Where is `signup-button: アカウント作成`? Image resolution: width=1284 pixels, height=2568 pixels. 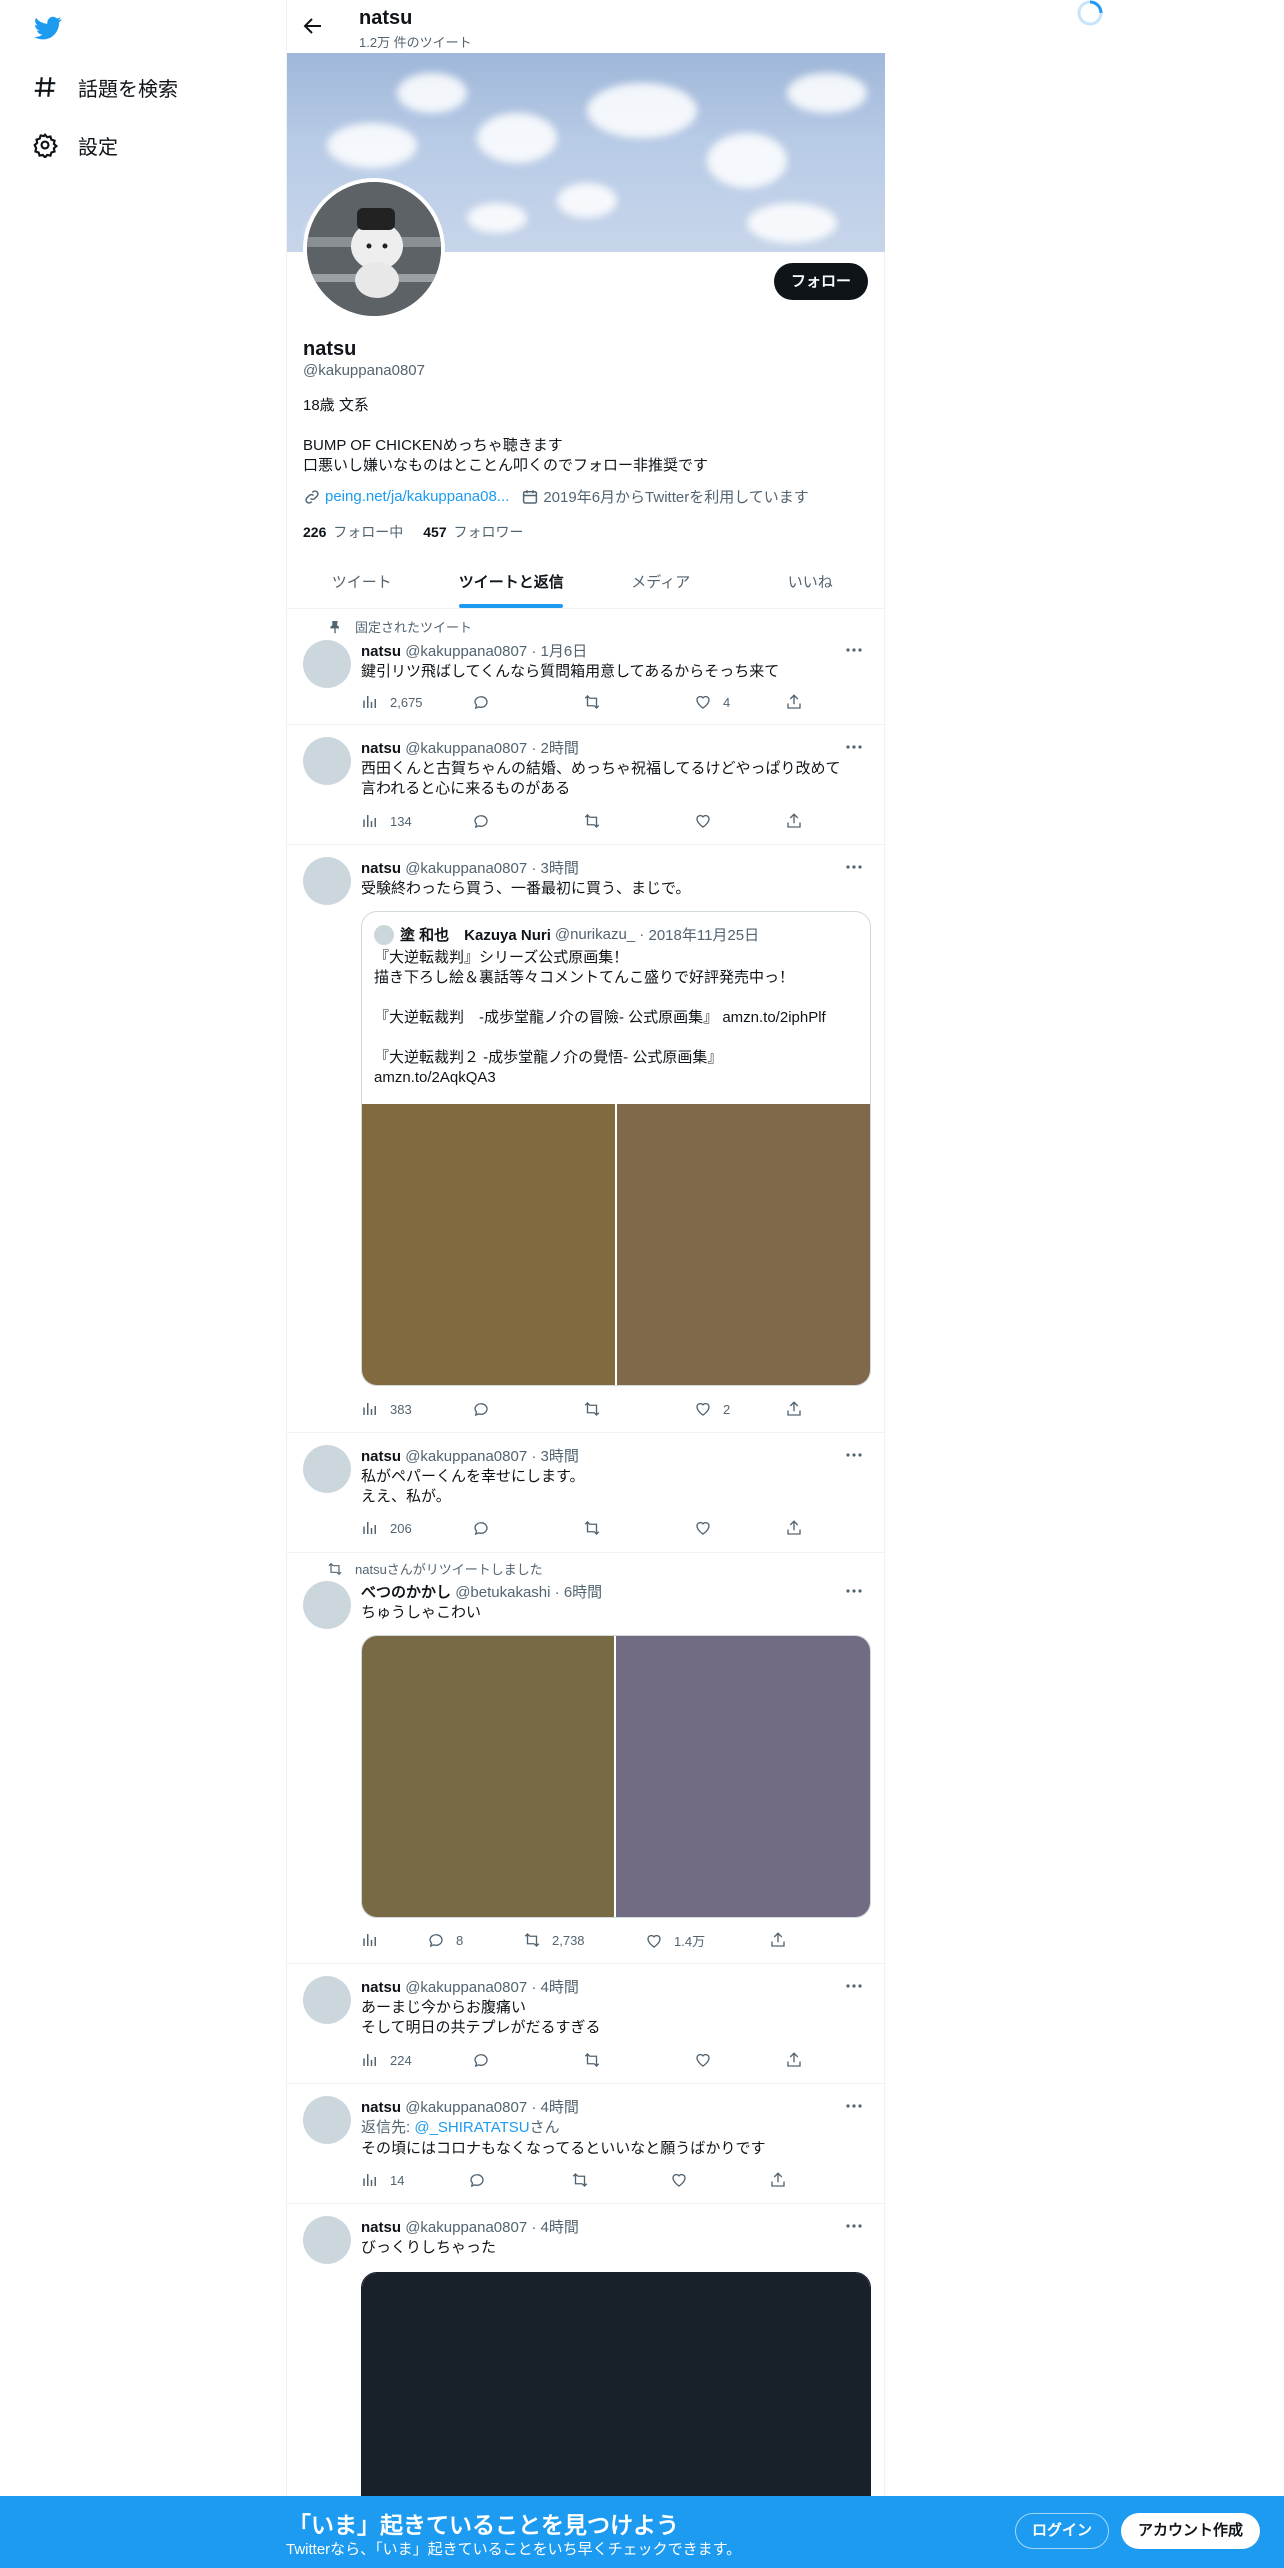 signup-button: アカウント作成 is located at coordinates (1190, 2531).